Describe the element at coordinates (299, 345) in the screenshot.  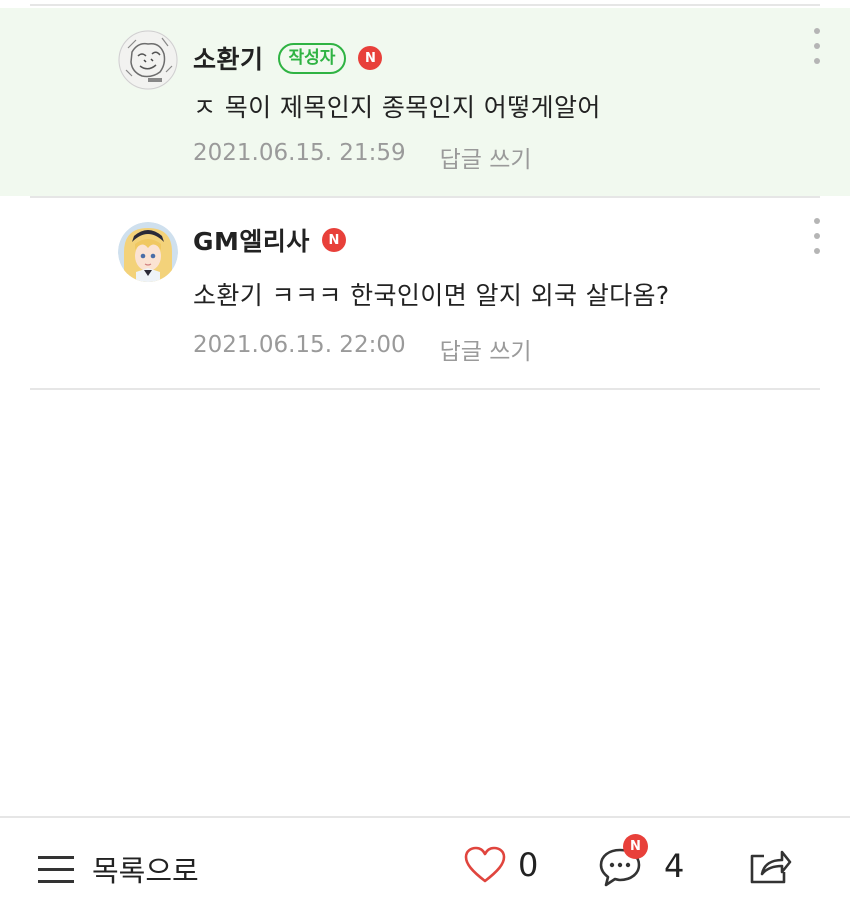
I see `timestamp: 2021.06.15. 22:00` at that location.